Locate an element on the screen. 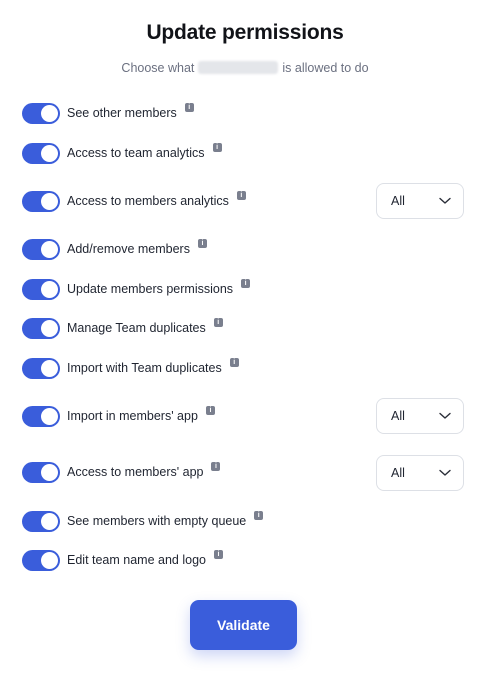 The image size is (490, 677). toggle-edit-team-name is located at coordinates (41, 560).